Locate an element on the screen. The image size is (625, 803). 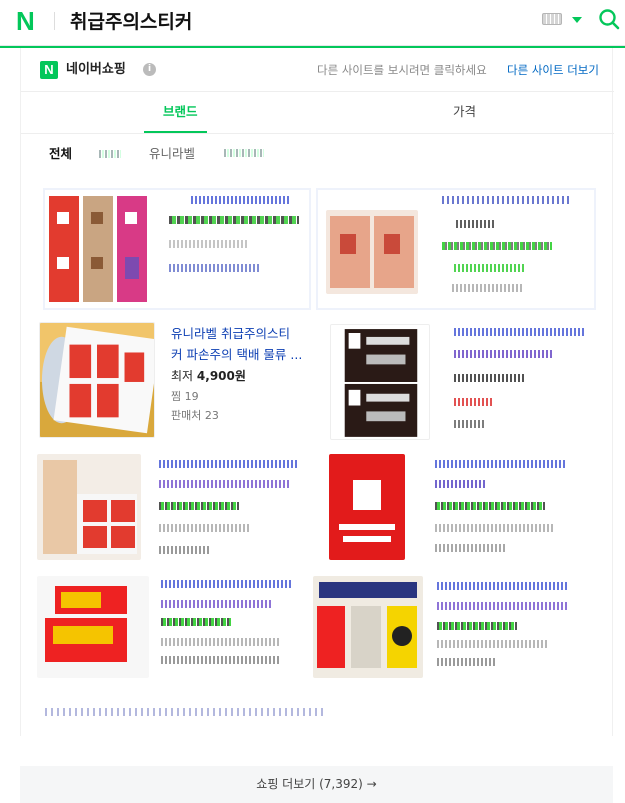
keyboard-icon is located at coordinates (552, 19).